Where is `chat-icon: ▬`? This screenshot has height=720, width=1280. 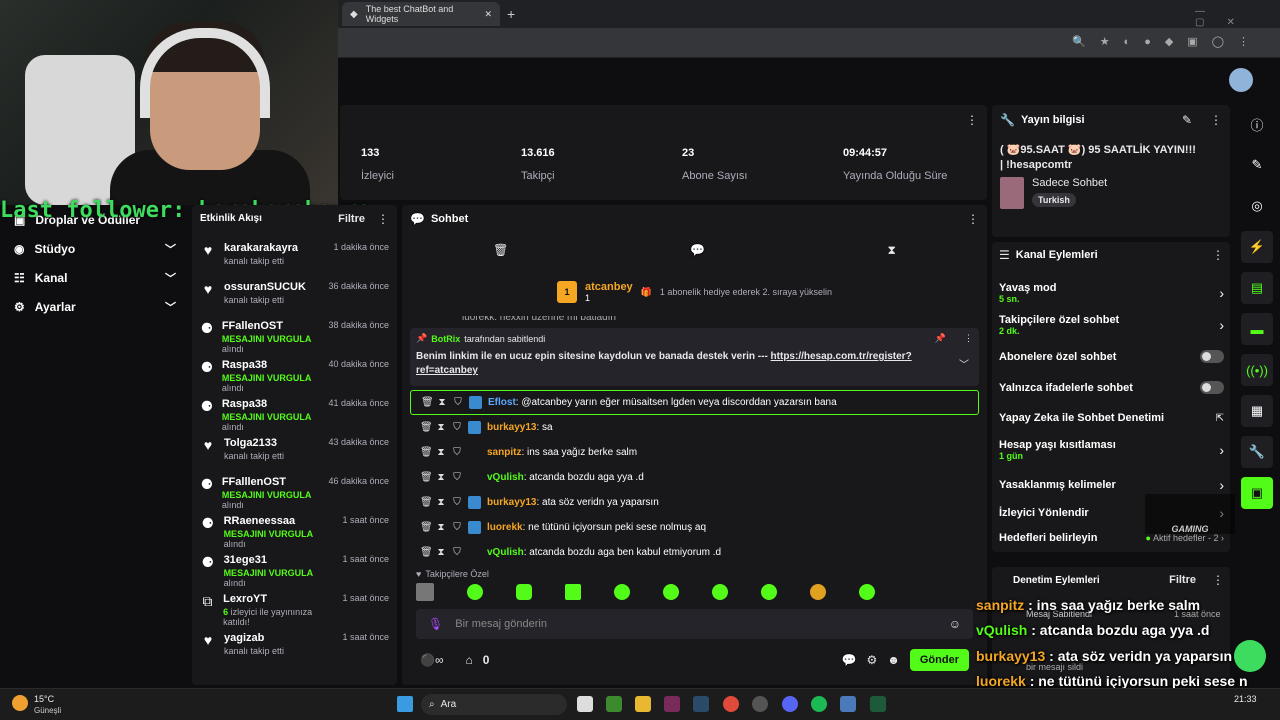 chat-icon: ▬ is located at coordinates (1257, 329).